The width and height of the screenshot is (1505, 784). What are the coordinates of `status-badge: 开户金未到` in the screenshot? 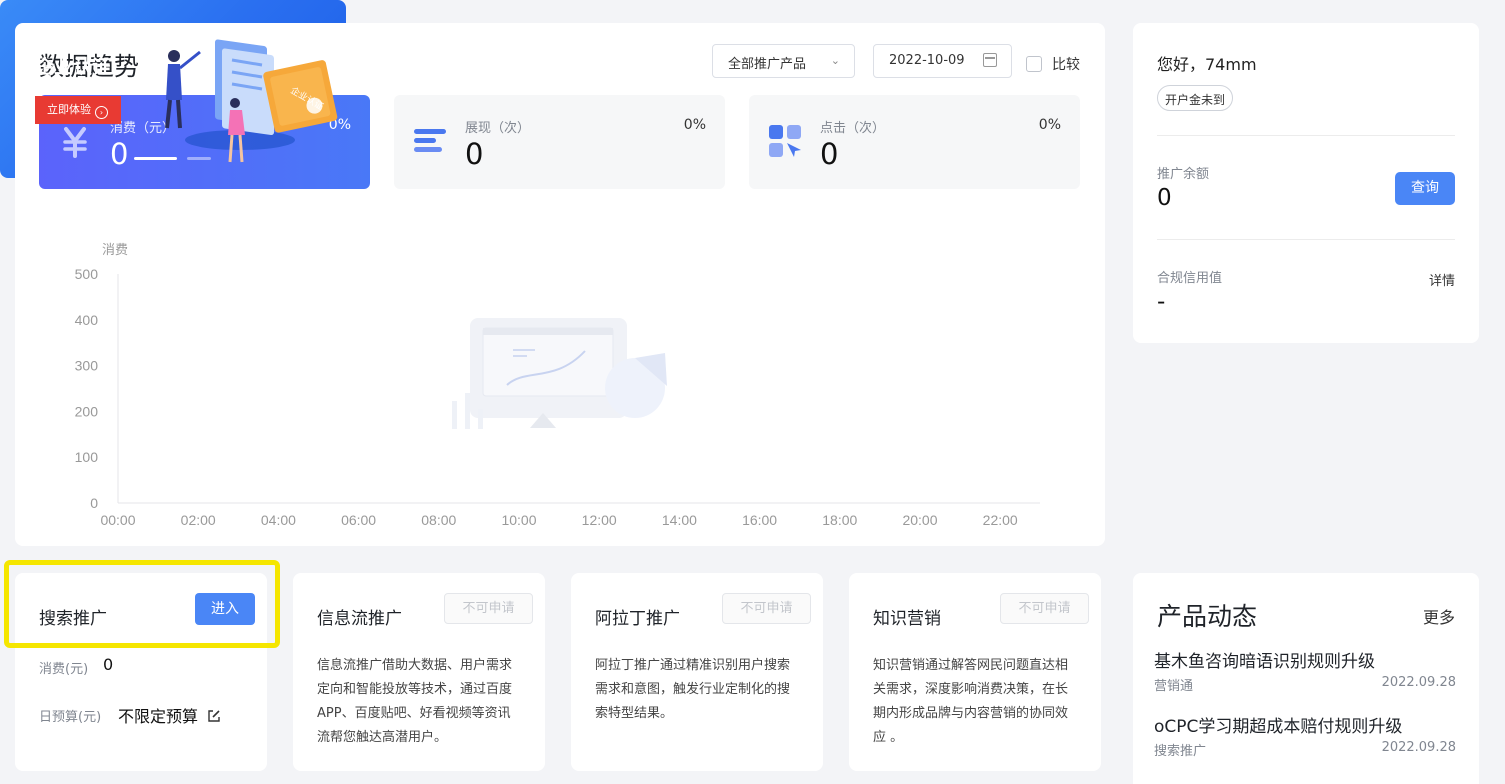 It's located at (1195, 98).